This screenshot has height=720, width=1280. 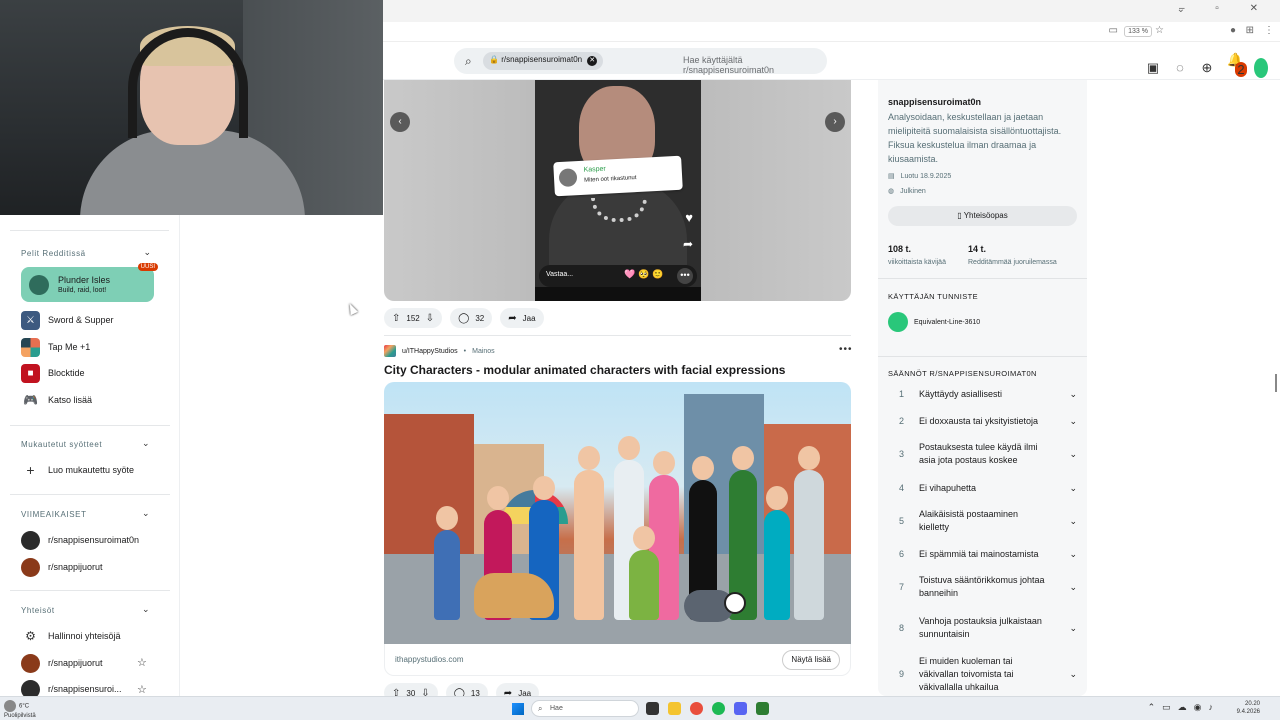 I want to click on share-icon: ➦, so click(x=512, y=318).